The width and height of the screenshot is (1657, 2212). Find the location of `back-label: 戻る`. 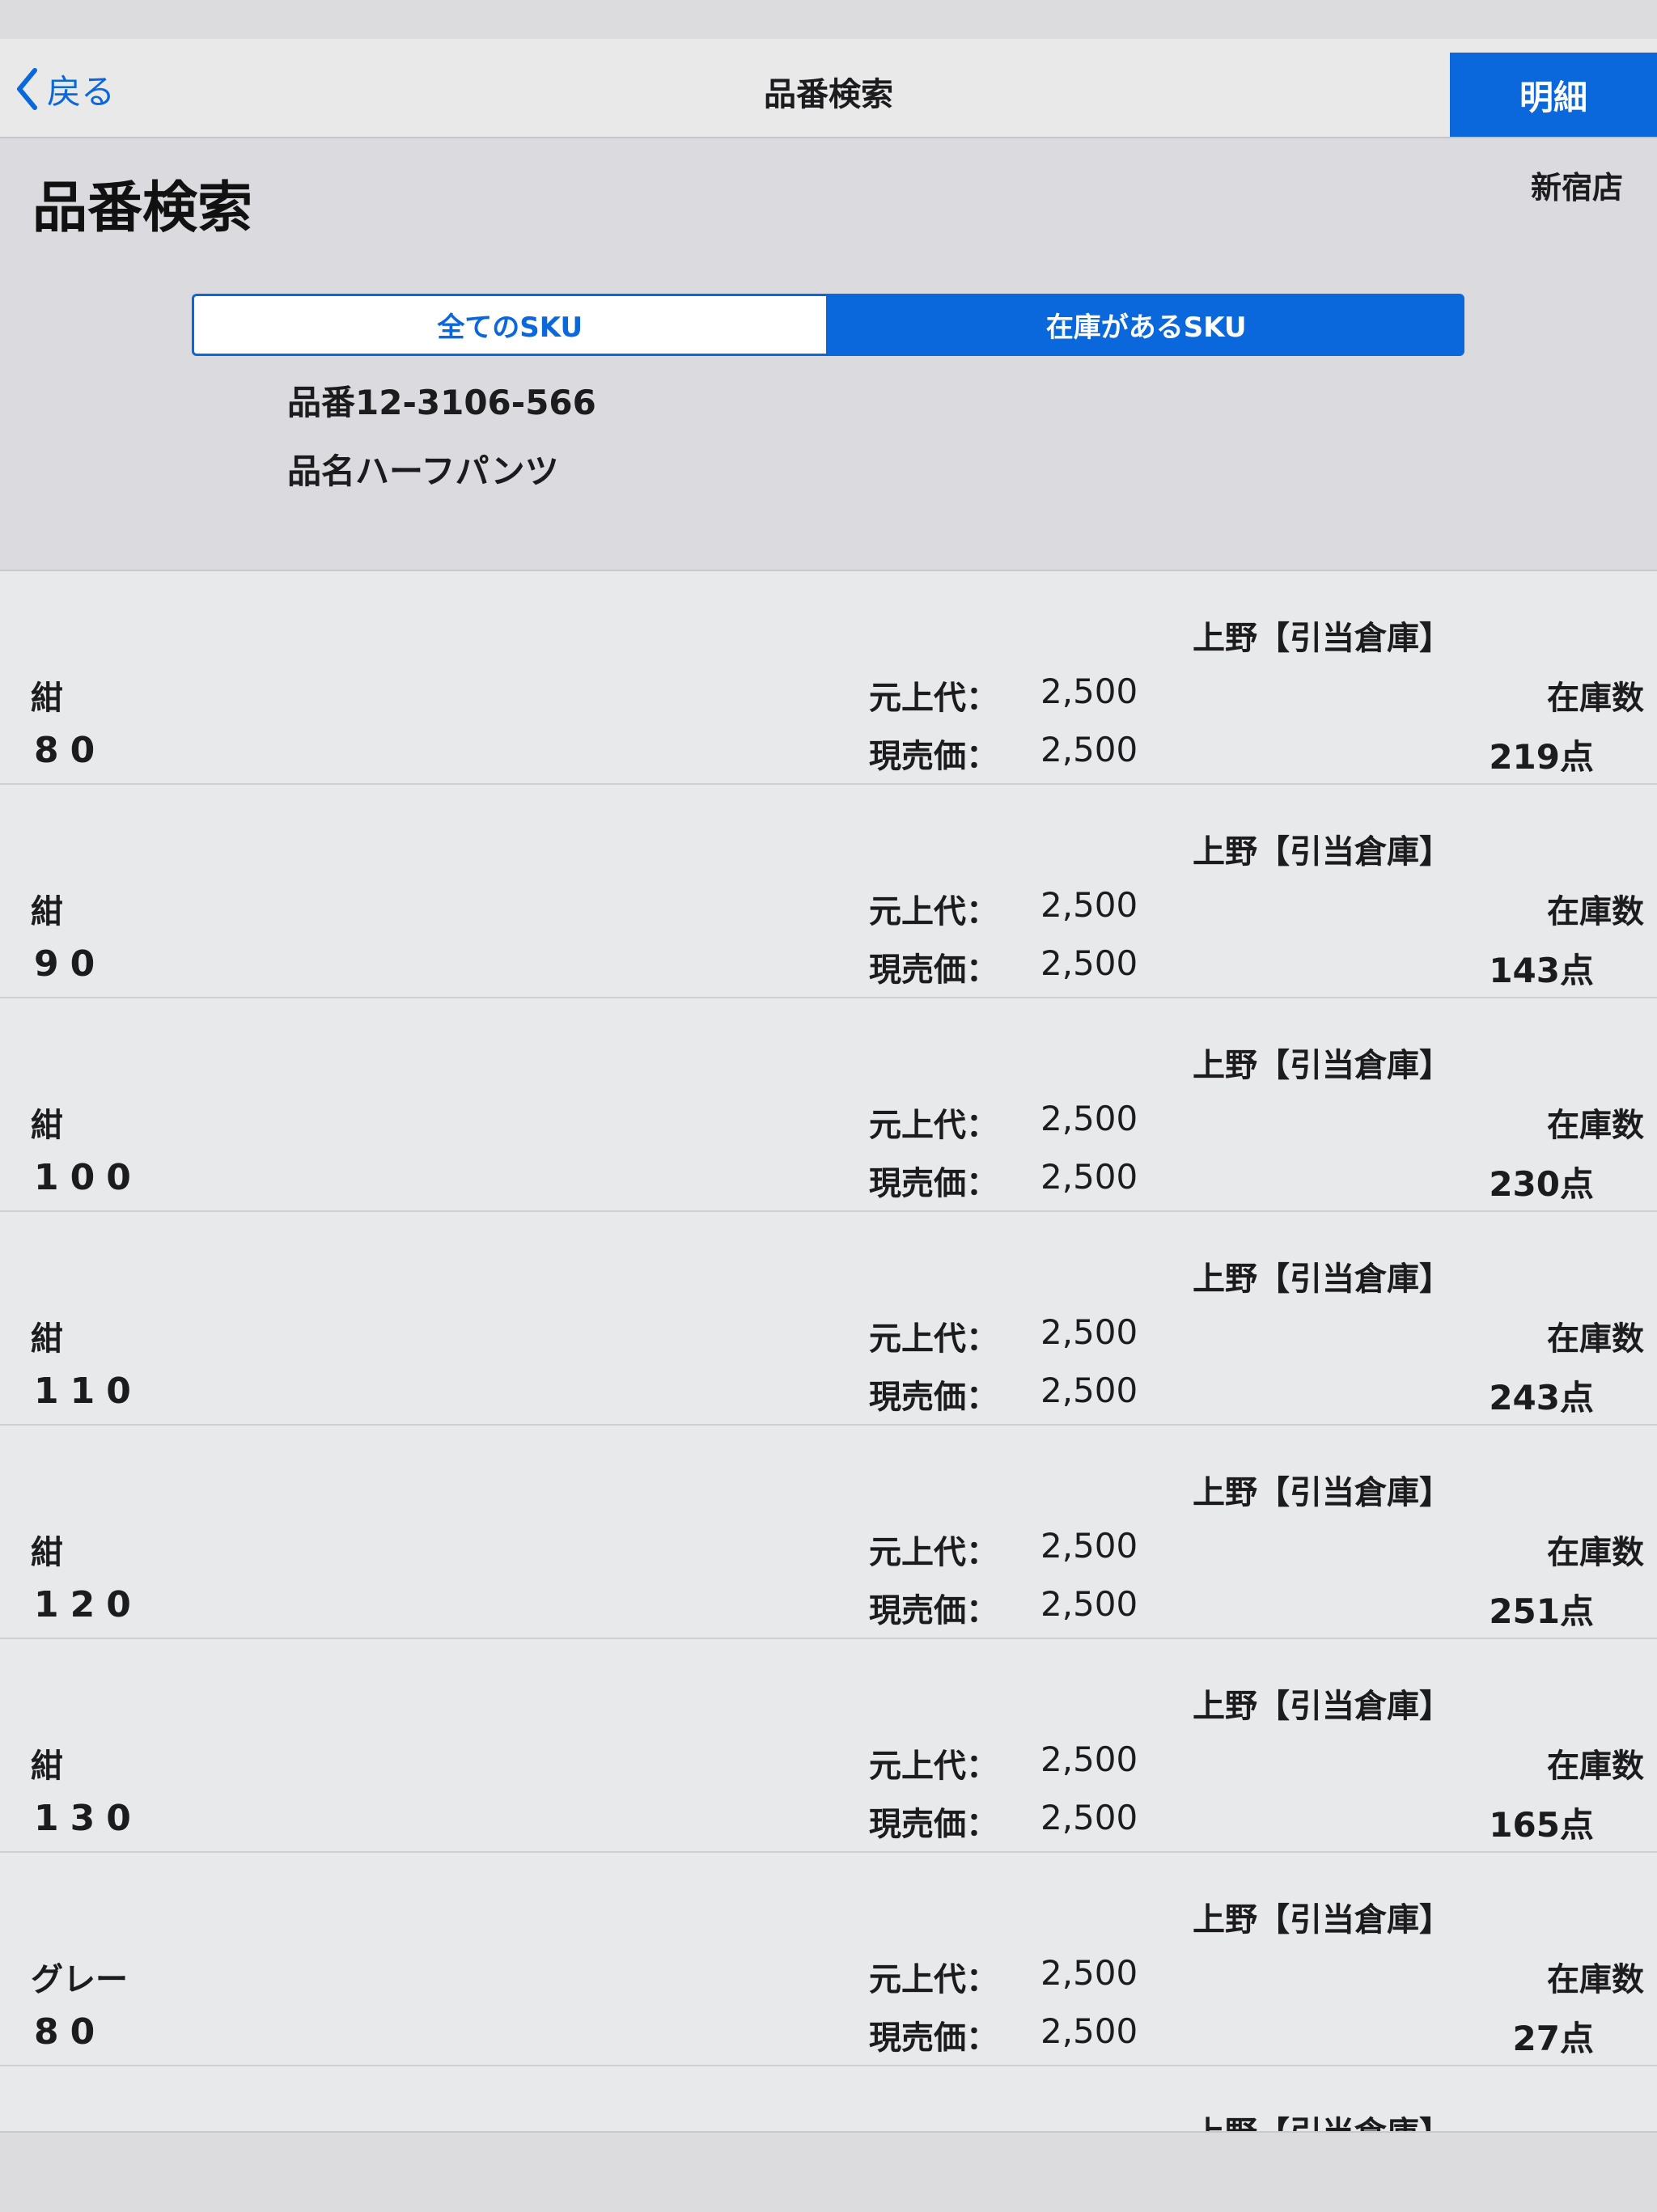

back-label: 戻る is located at coordinates (81, 91).